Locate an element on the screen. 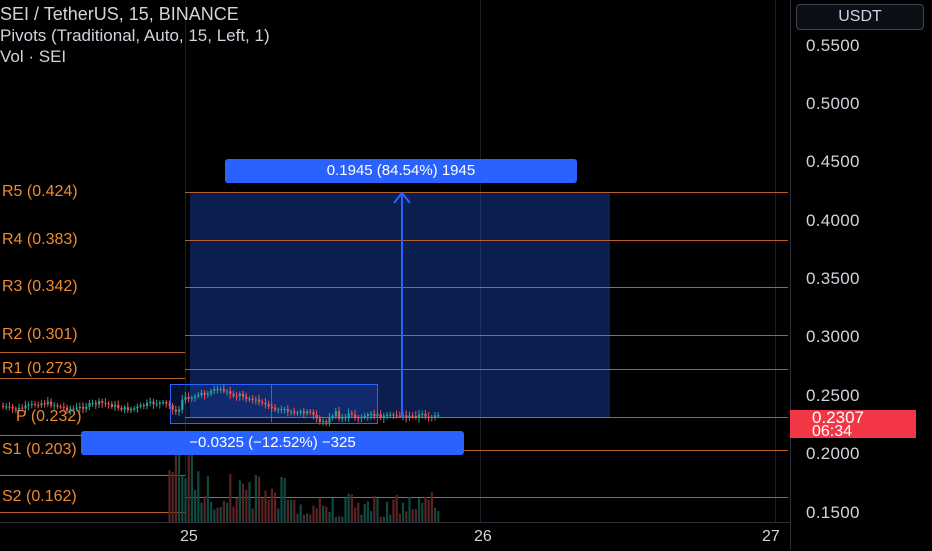 This screenshot has width=932, height=551. last-price-badge: 0.2307 06:34 is located at coordinates (853, 424).